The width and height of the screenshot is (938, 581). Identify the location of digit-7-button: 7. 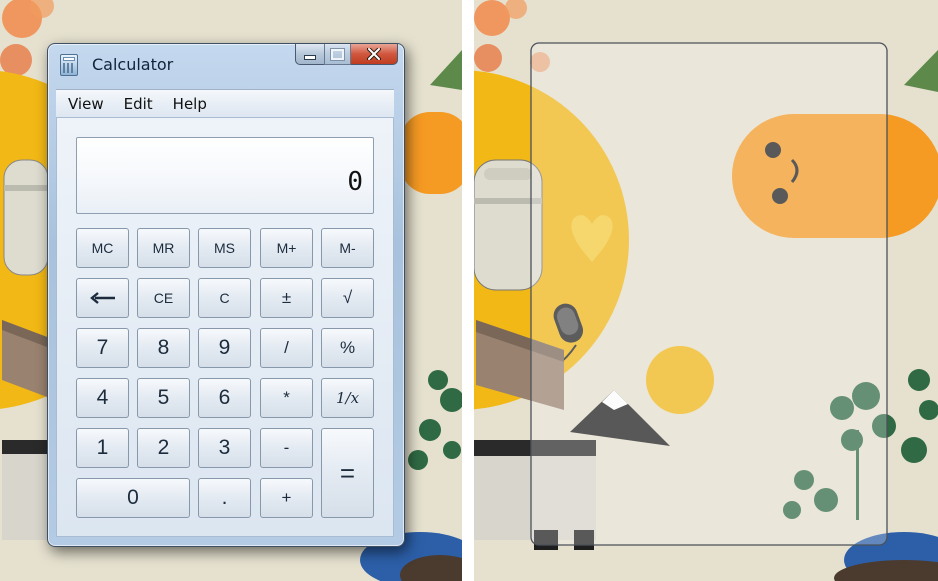
(102, 348).